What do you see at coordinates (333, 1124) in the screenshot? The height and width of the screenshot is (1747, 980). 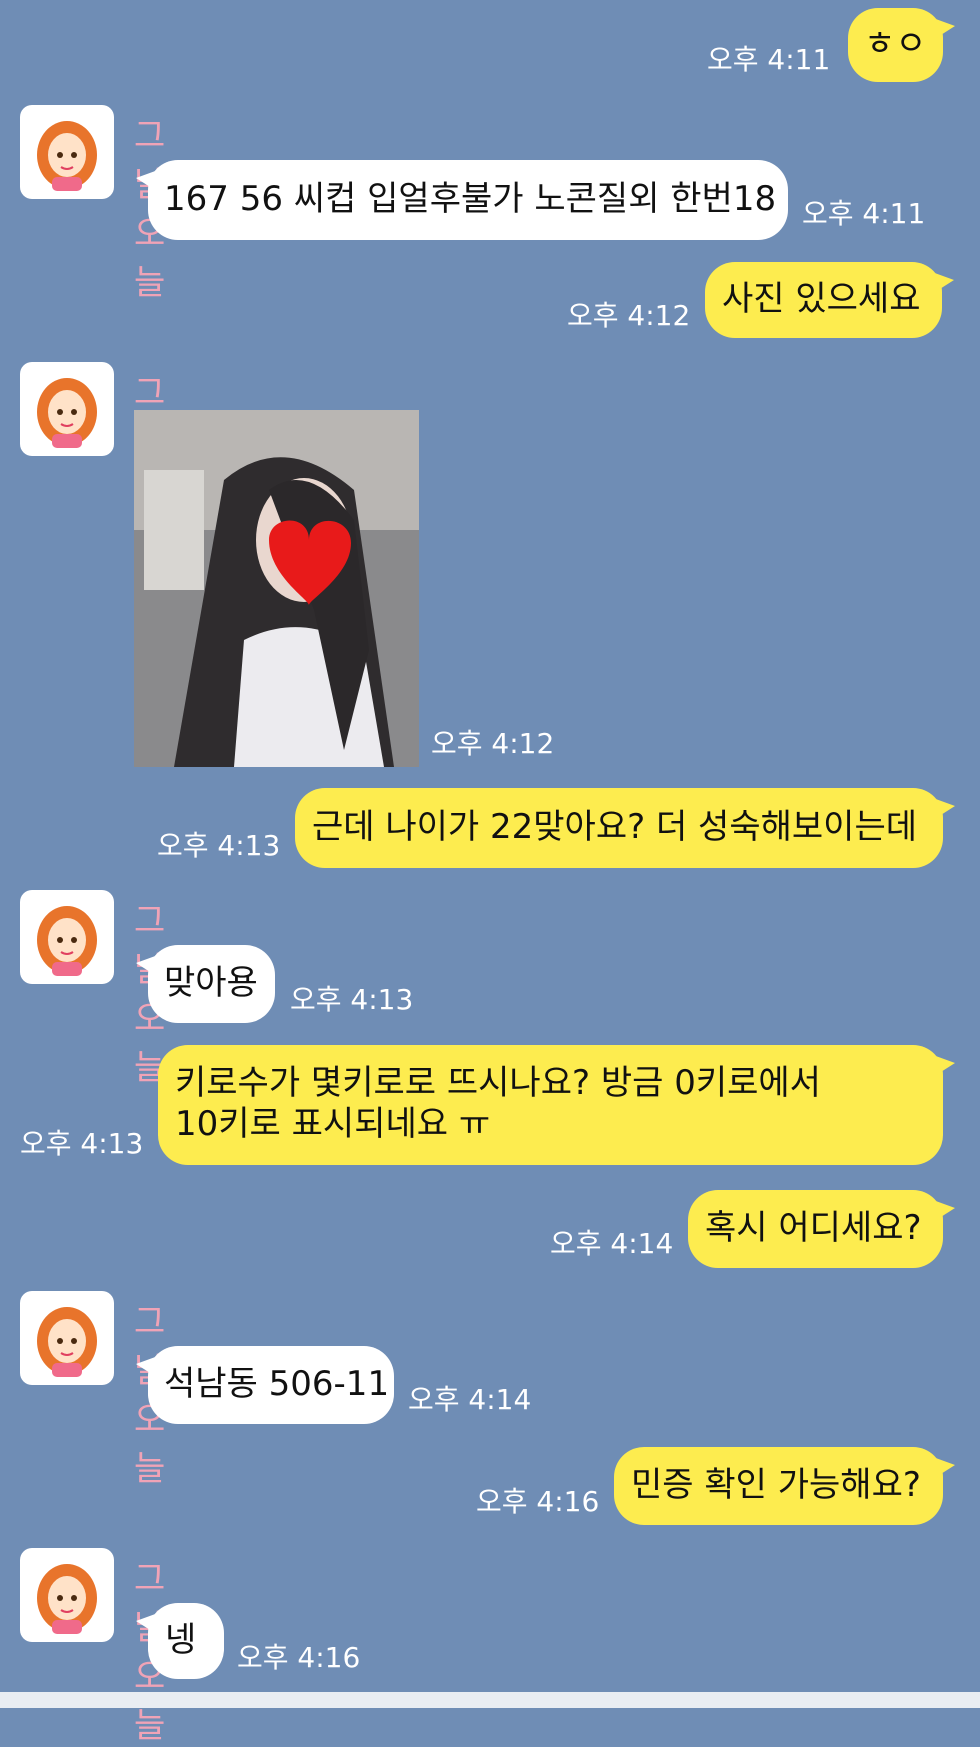 I see `message-line: 10키로 표시되네요 ㅠ` at bounding box center [333, 1124].